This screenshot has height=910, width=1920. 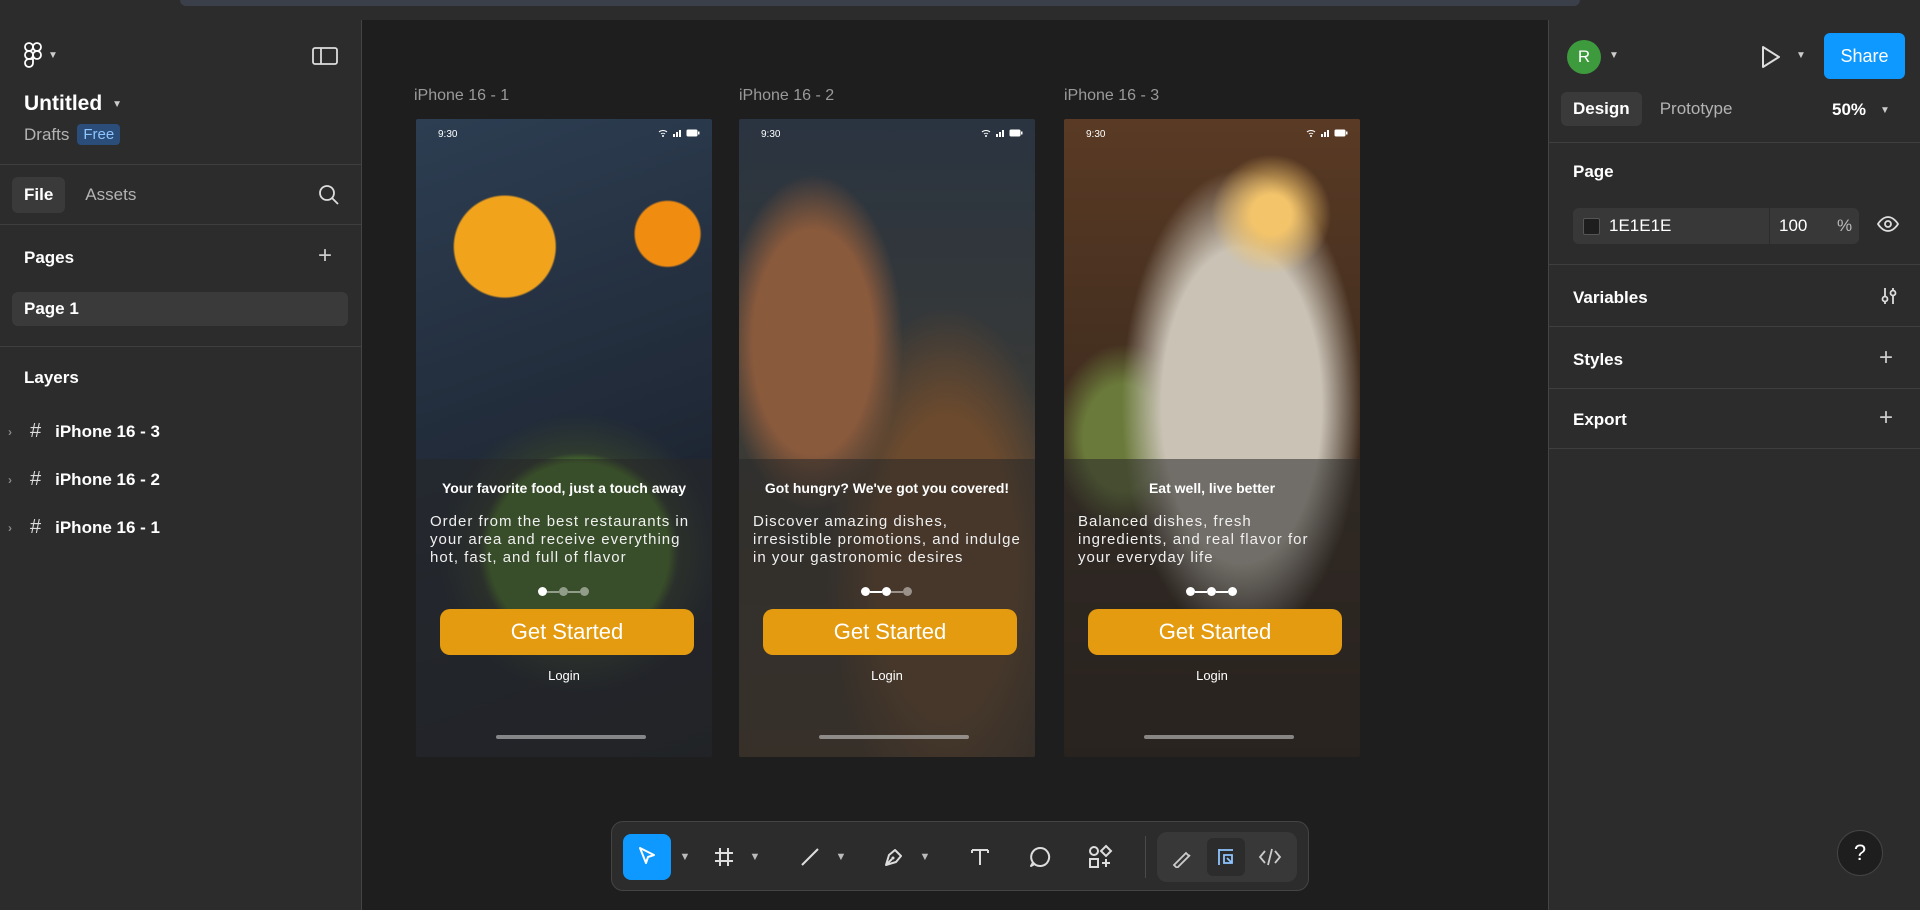 What do you see at coordinates (810, 857) in the screenshot?
I see `line-tool-button` at bounding box center [810, 857].